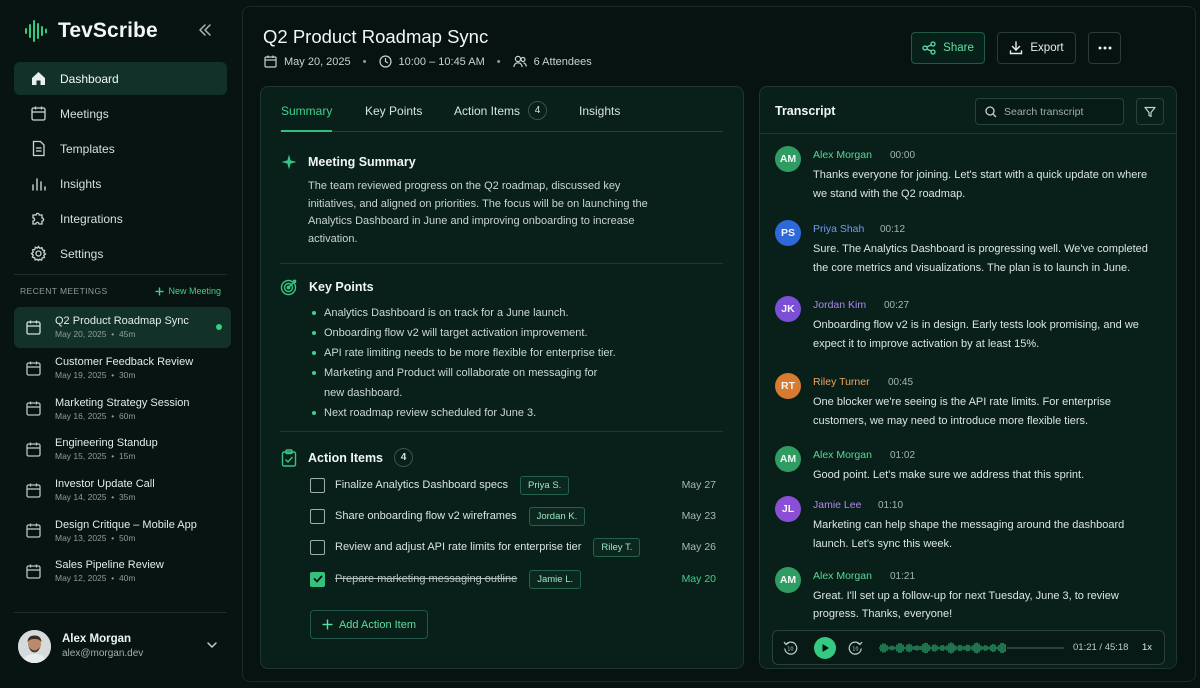 The width and height of the screenshot is (1200, 688). What do you see at coordinates (788, 509) in the screenshot?
I see `speaker-avatar: JL` at bounding box center [788, 509].